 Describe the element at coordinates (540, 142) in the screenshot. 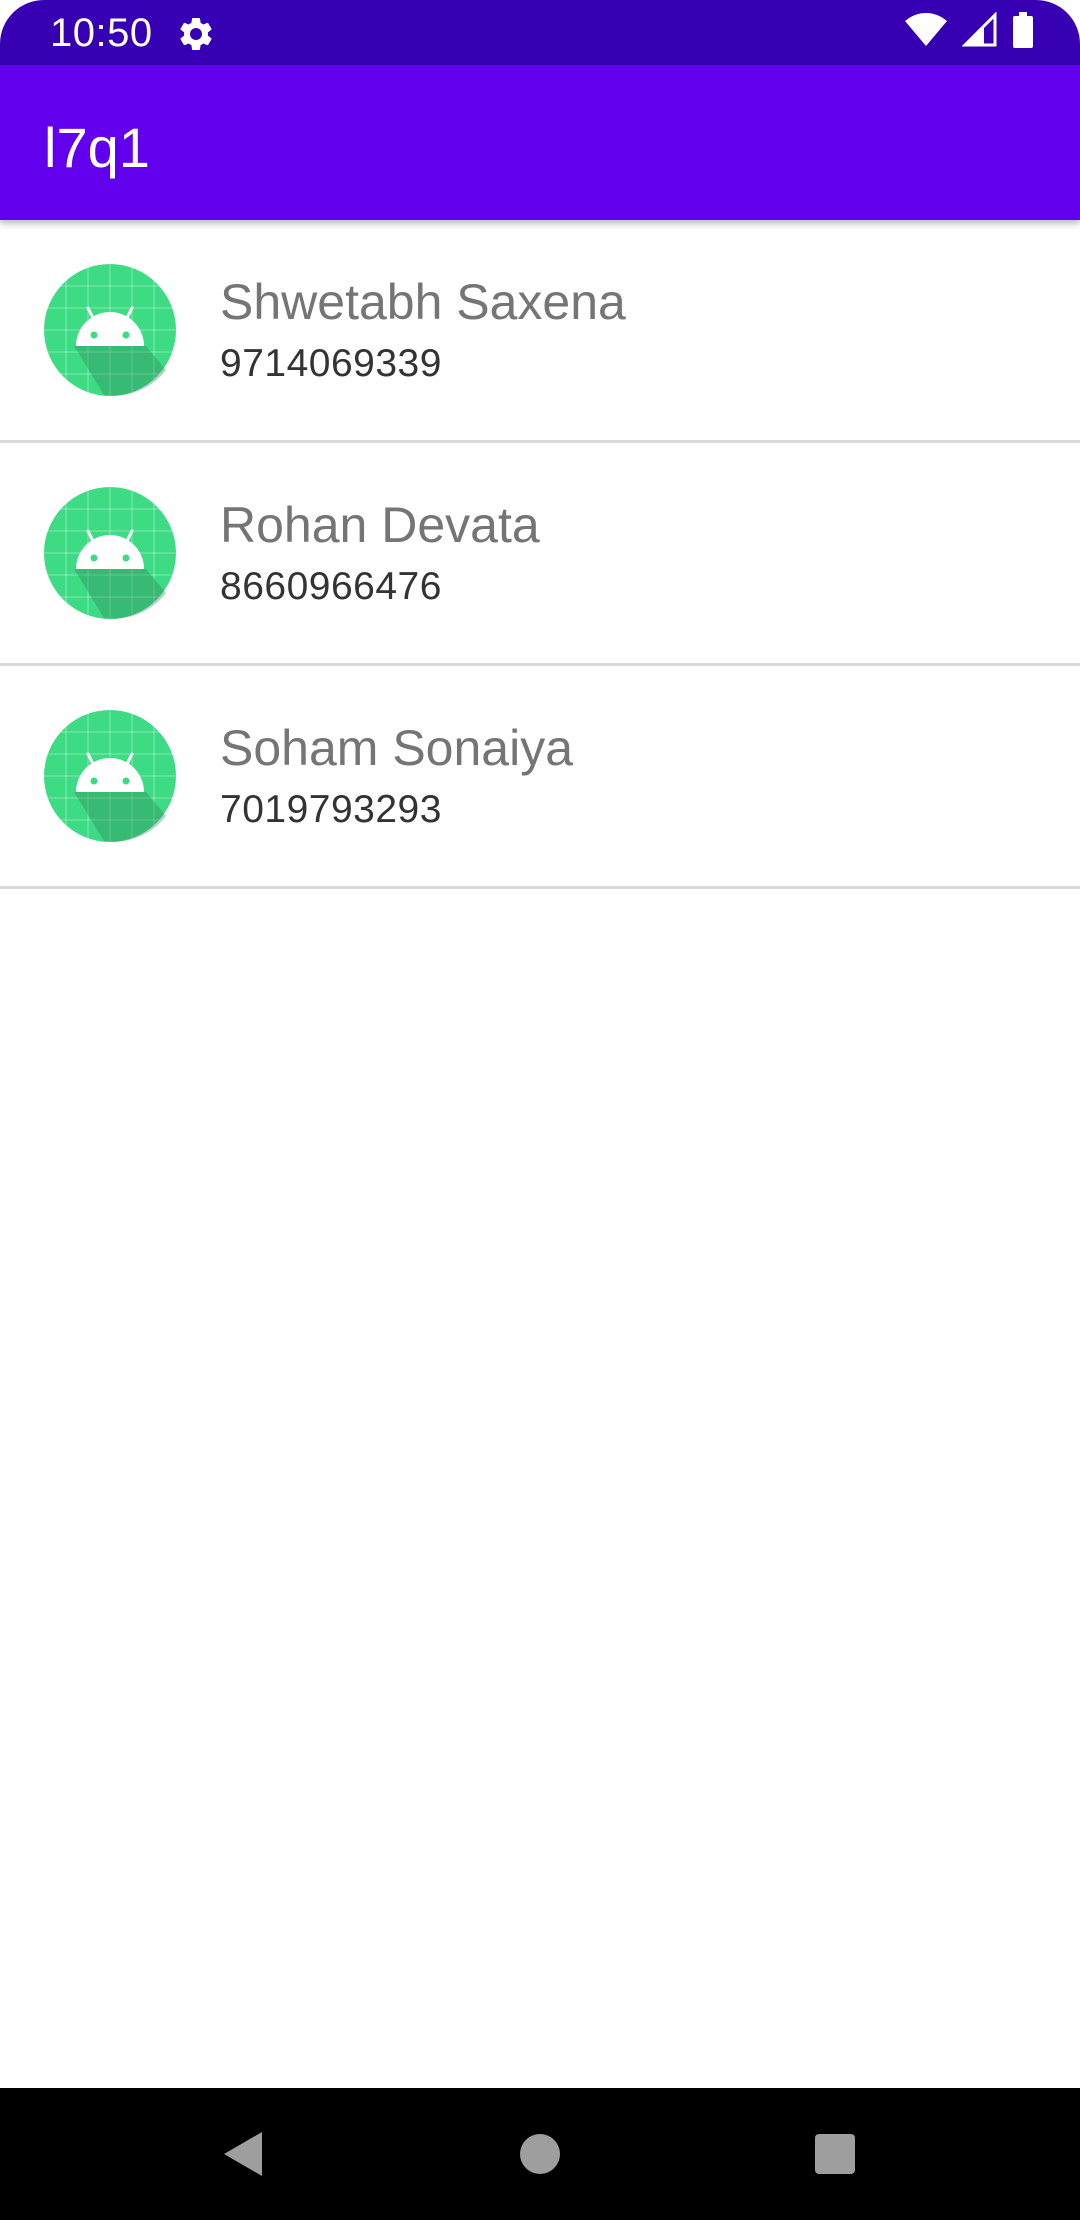

I see `app-bar: l7q1` at that location.